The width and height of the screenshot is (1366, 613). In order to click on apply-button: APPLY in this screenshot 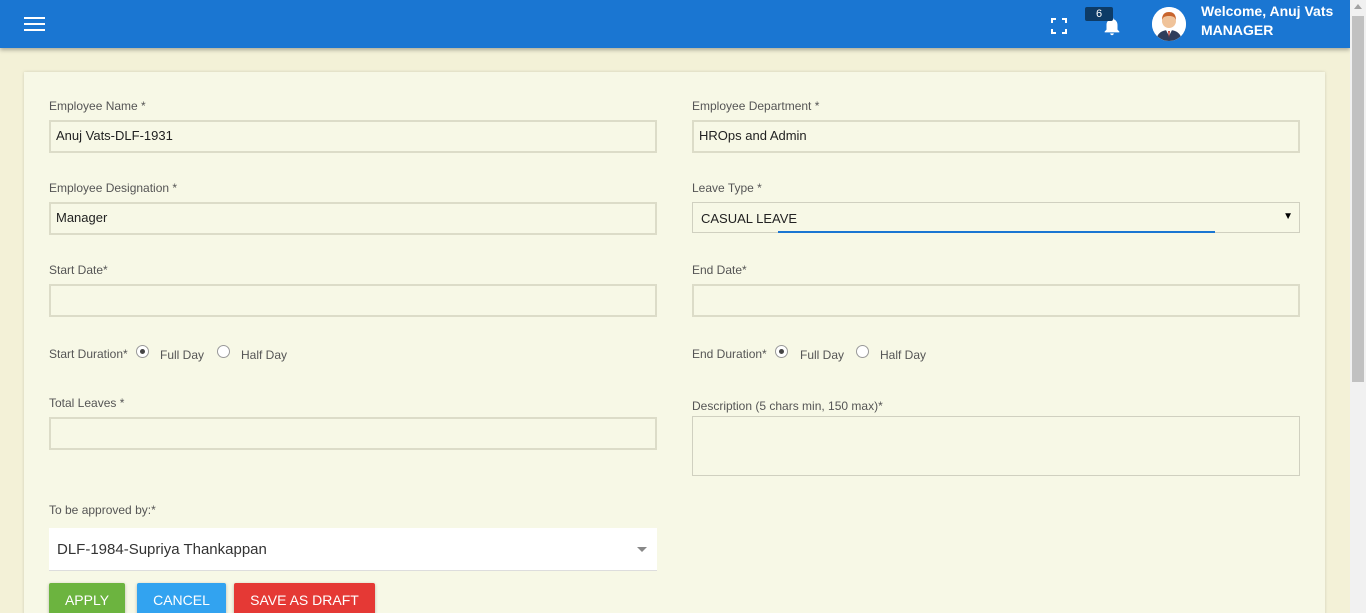, I will do `click(87, 598)`.